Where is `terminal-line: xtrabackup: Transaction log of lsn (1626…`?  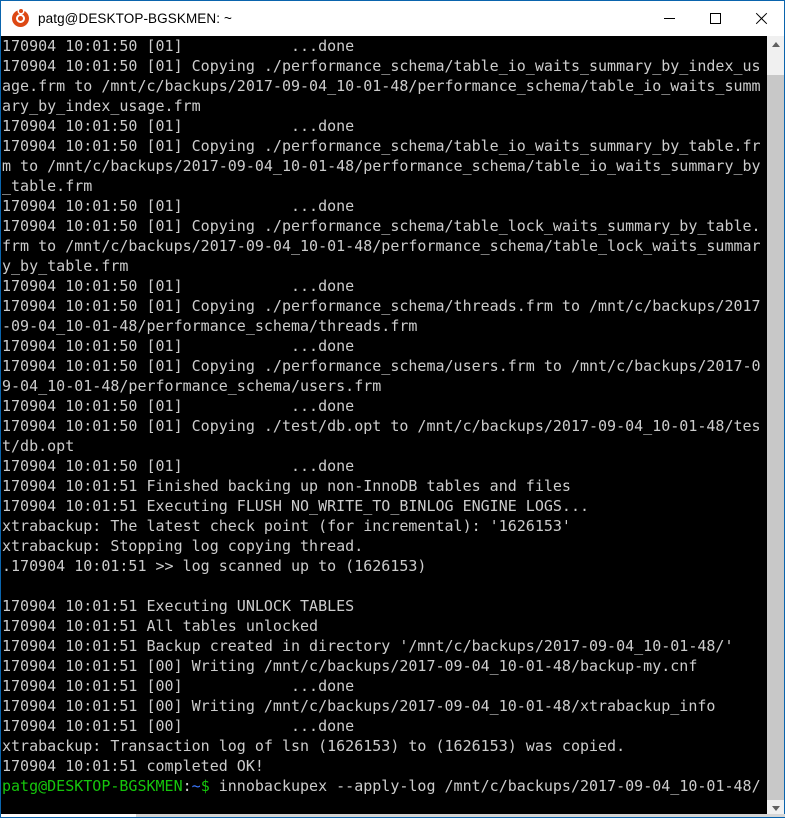 terminal-line: xtrabackup: Transaction log of lsn (1626… is located at coordinates (314, 746).